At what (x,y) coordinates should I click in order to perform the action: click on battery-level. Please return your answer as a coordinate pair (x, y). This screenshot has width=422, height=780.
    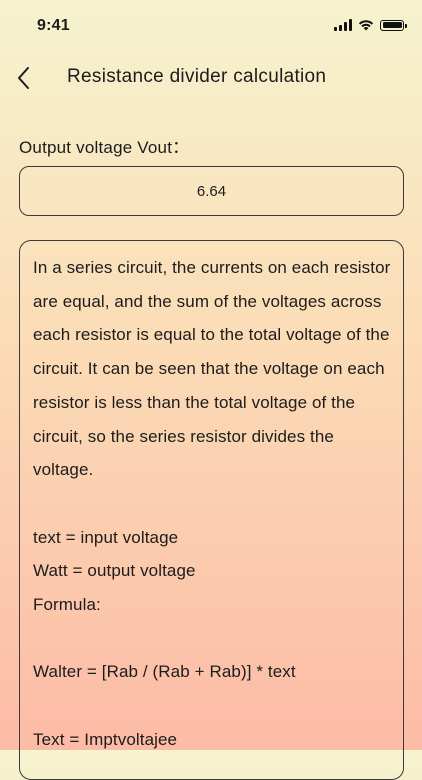
    Looking at the image, I should click on (392, 25).